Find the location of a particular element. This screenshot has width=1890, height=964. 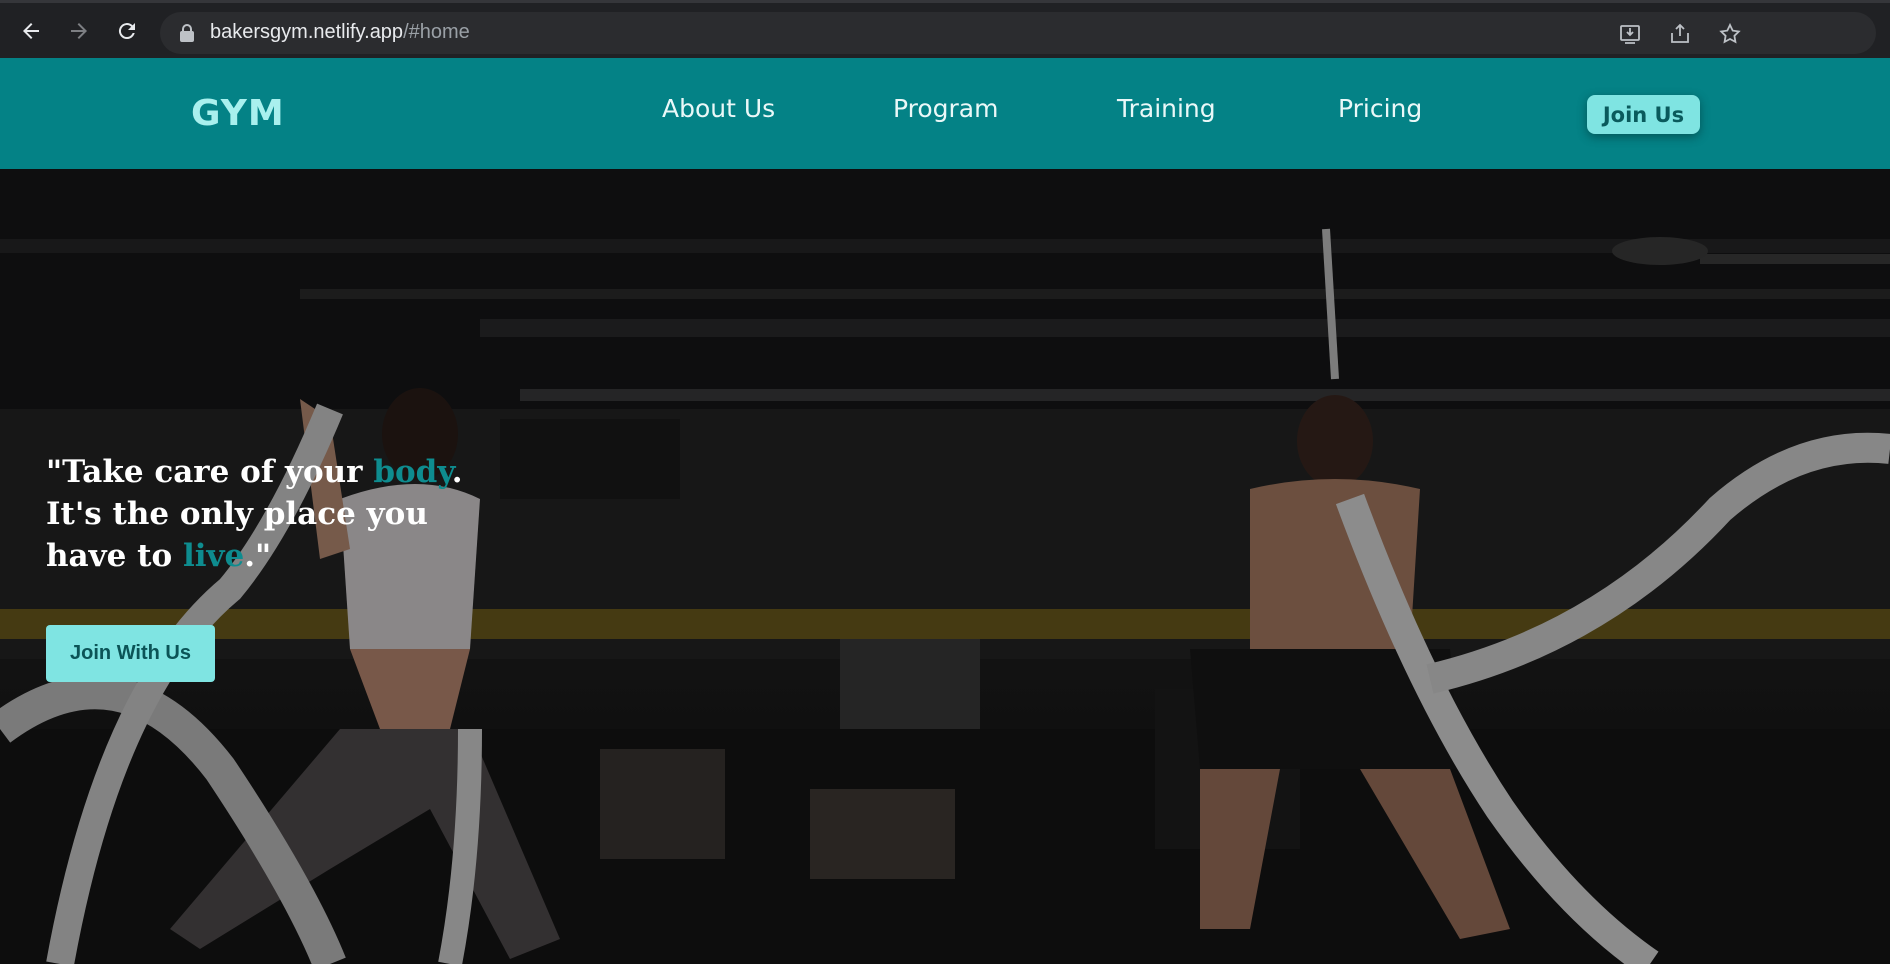

url-host: bakersgym.netlify.app is located at coordinates (307, 32).